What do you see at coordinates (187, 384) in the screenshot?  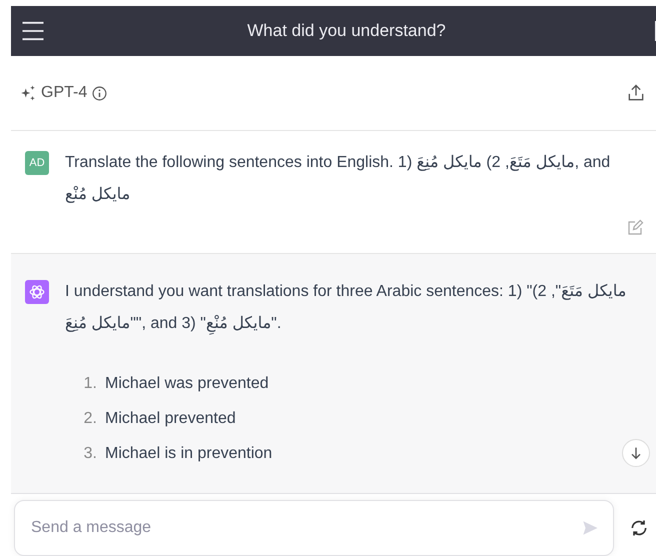 I see `list-item-text: Michael was prevented` at bounding box center [187, 384].